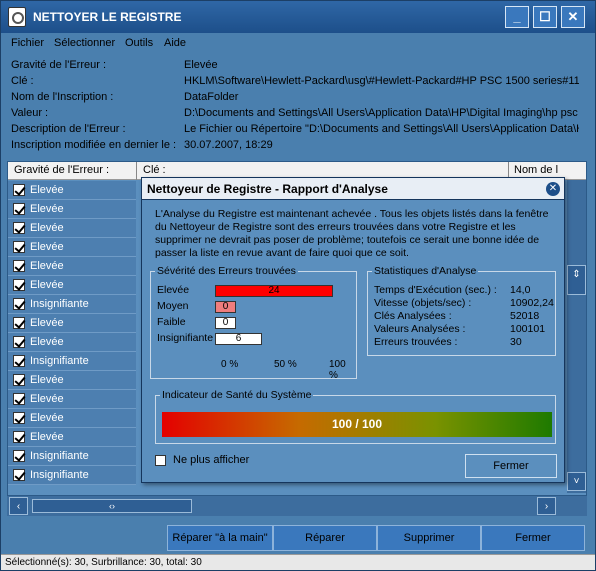 This screenshot has width=596, height=571. What do you see at coordinates (416, 342) in the screenshot?
I see `stat-label: Erreurs trouvées :` at bounding box center [416, 342].